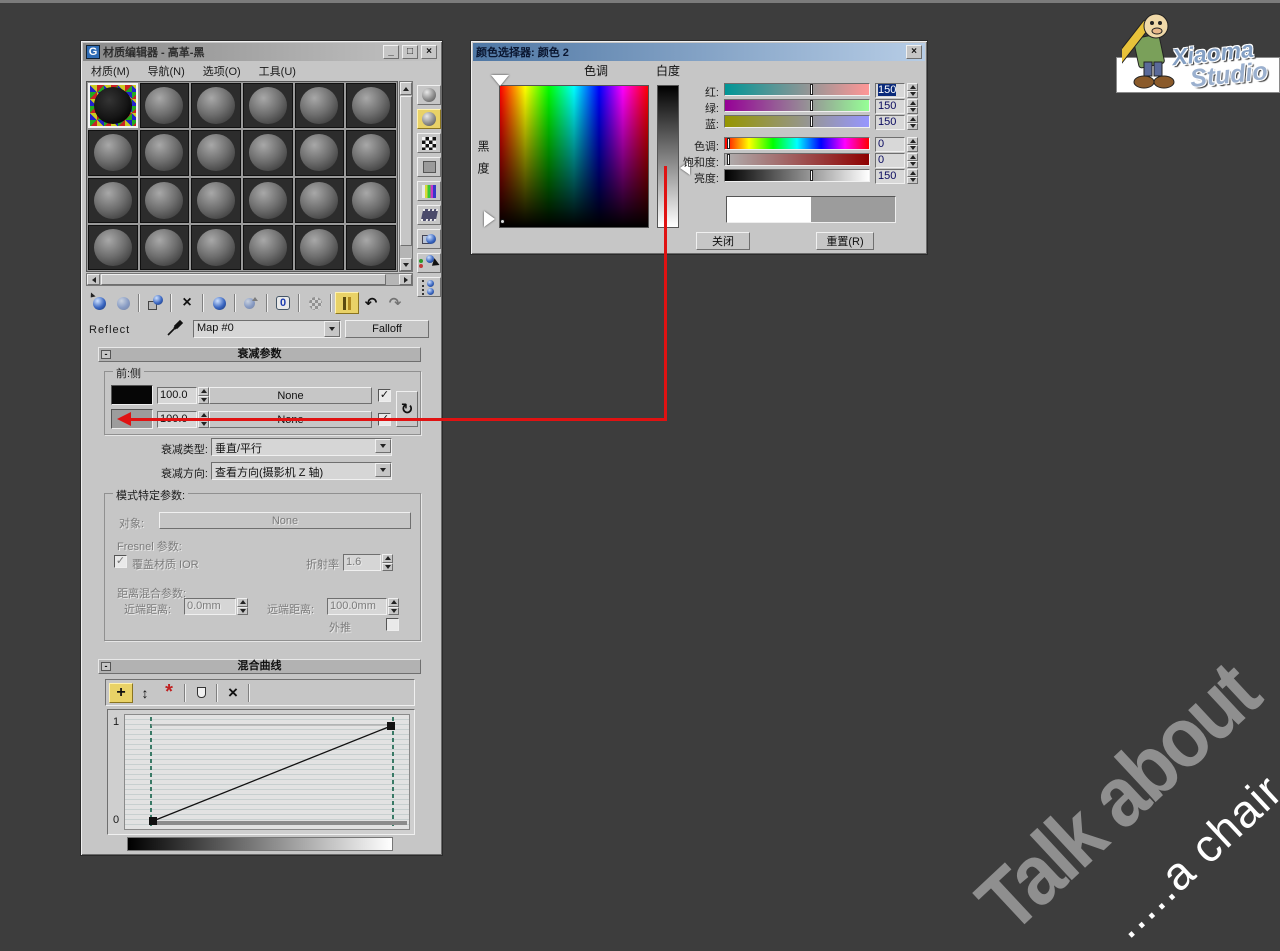  What do you see at coordinates (132, 395) in the screenshot?
I see `front-color-swatch` at bounding box center [132, 395].